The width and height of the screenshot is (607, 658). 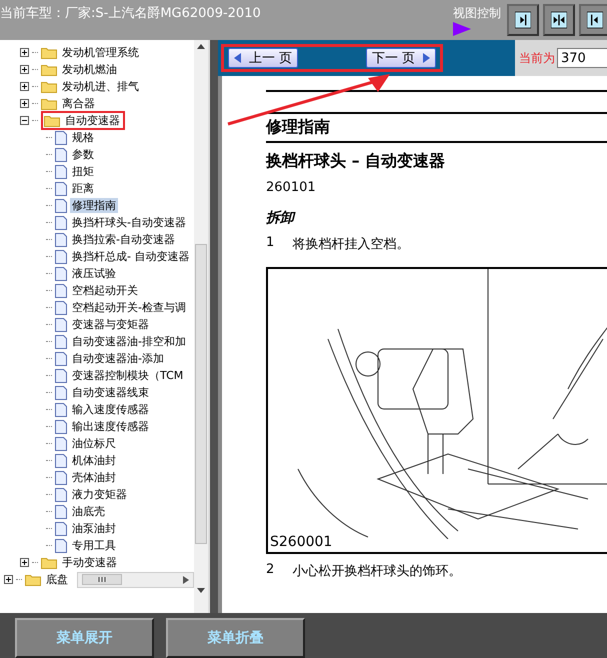 I want to click on scroll-down-arrow-icon, so click(x=201, y=590).